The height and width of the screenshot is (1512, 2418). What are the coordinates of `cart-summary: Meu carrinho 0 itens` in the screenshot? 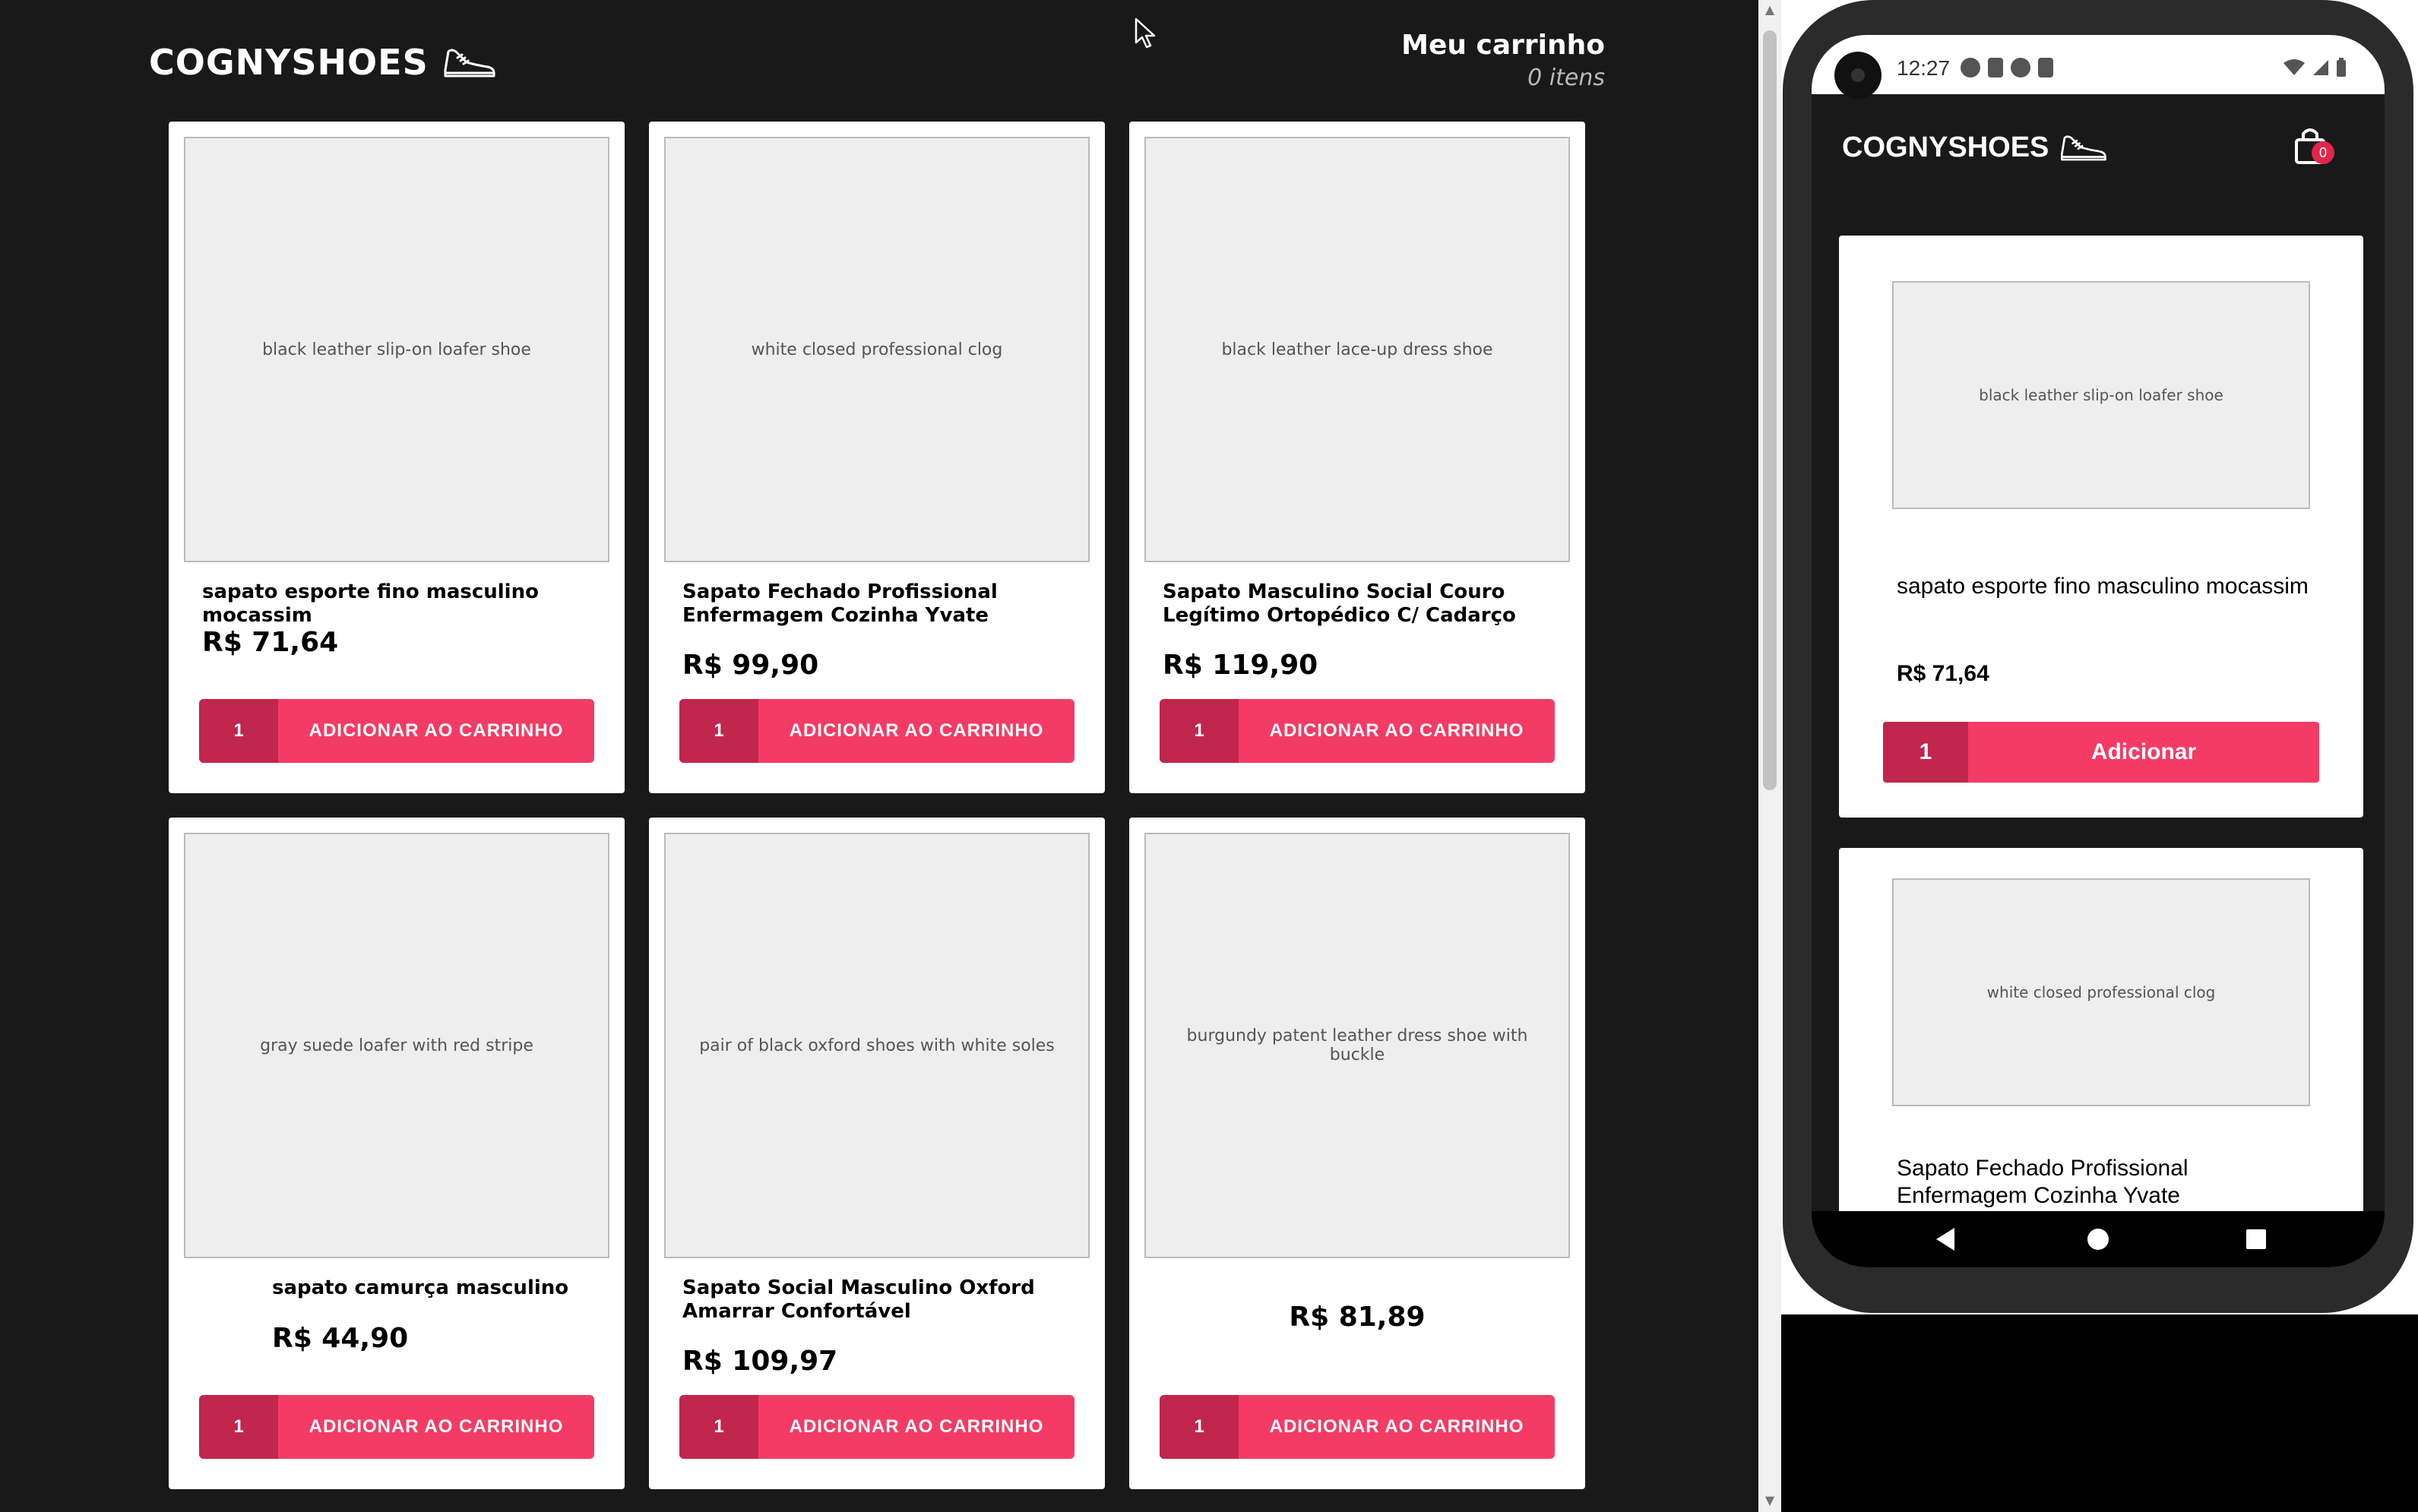 It's located at (1471, 60).